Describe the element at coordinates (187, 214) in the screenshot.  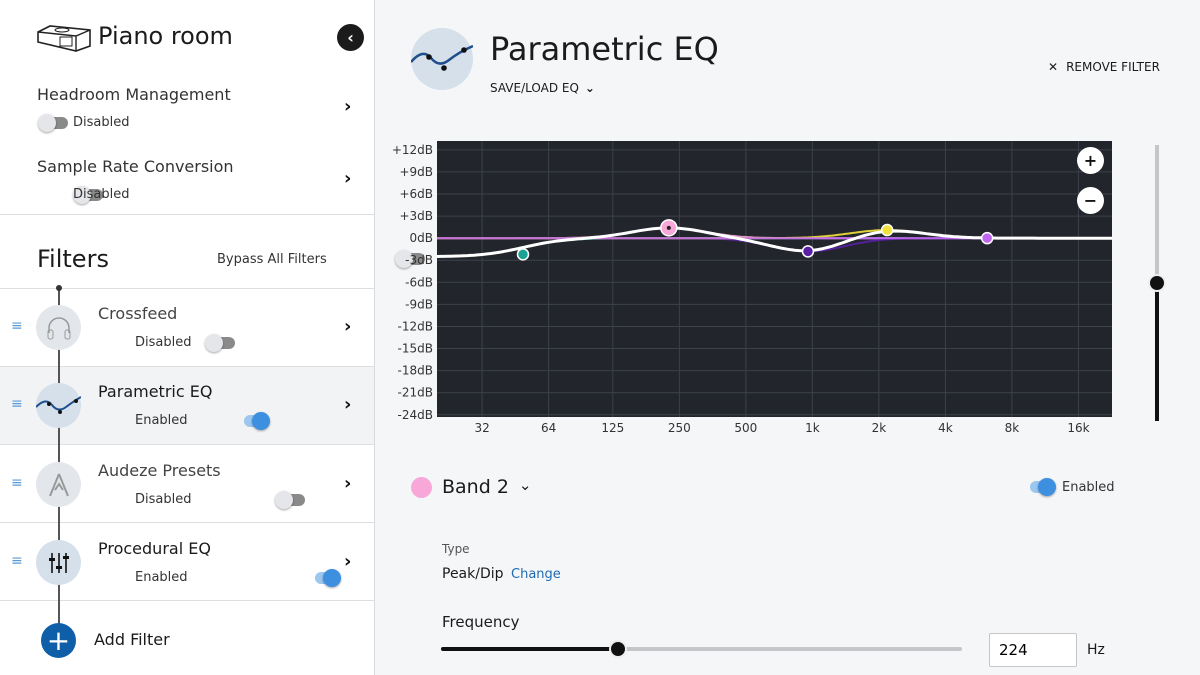
I see `divider` at that location.